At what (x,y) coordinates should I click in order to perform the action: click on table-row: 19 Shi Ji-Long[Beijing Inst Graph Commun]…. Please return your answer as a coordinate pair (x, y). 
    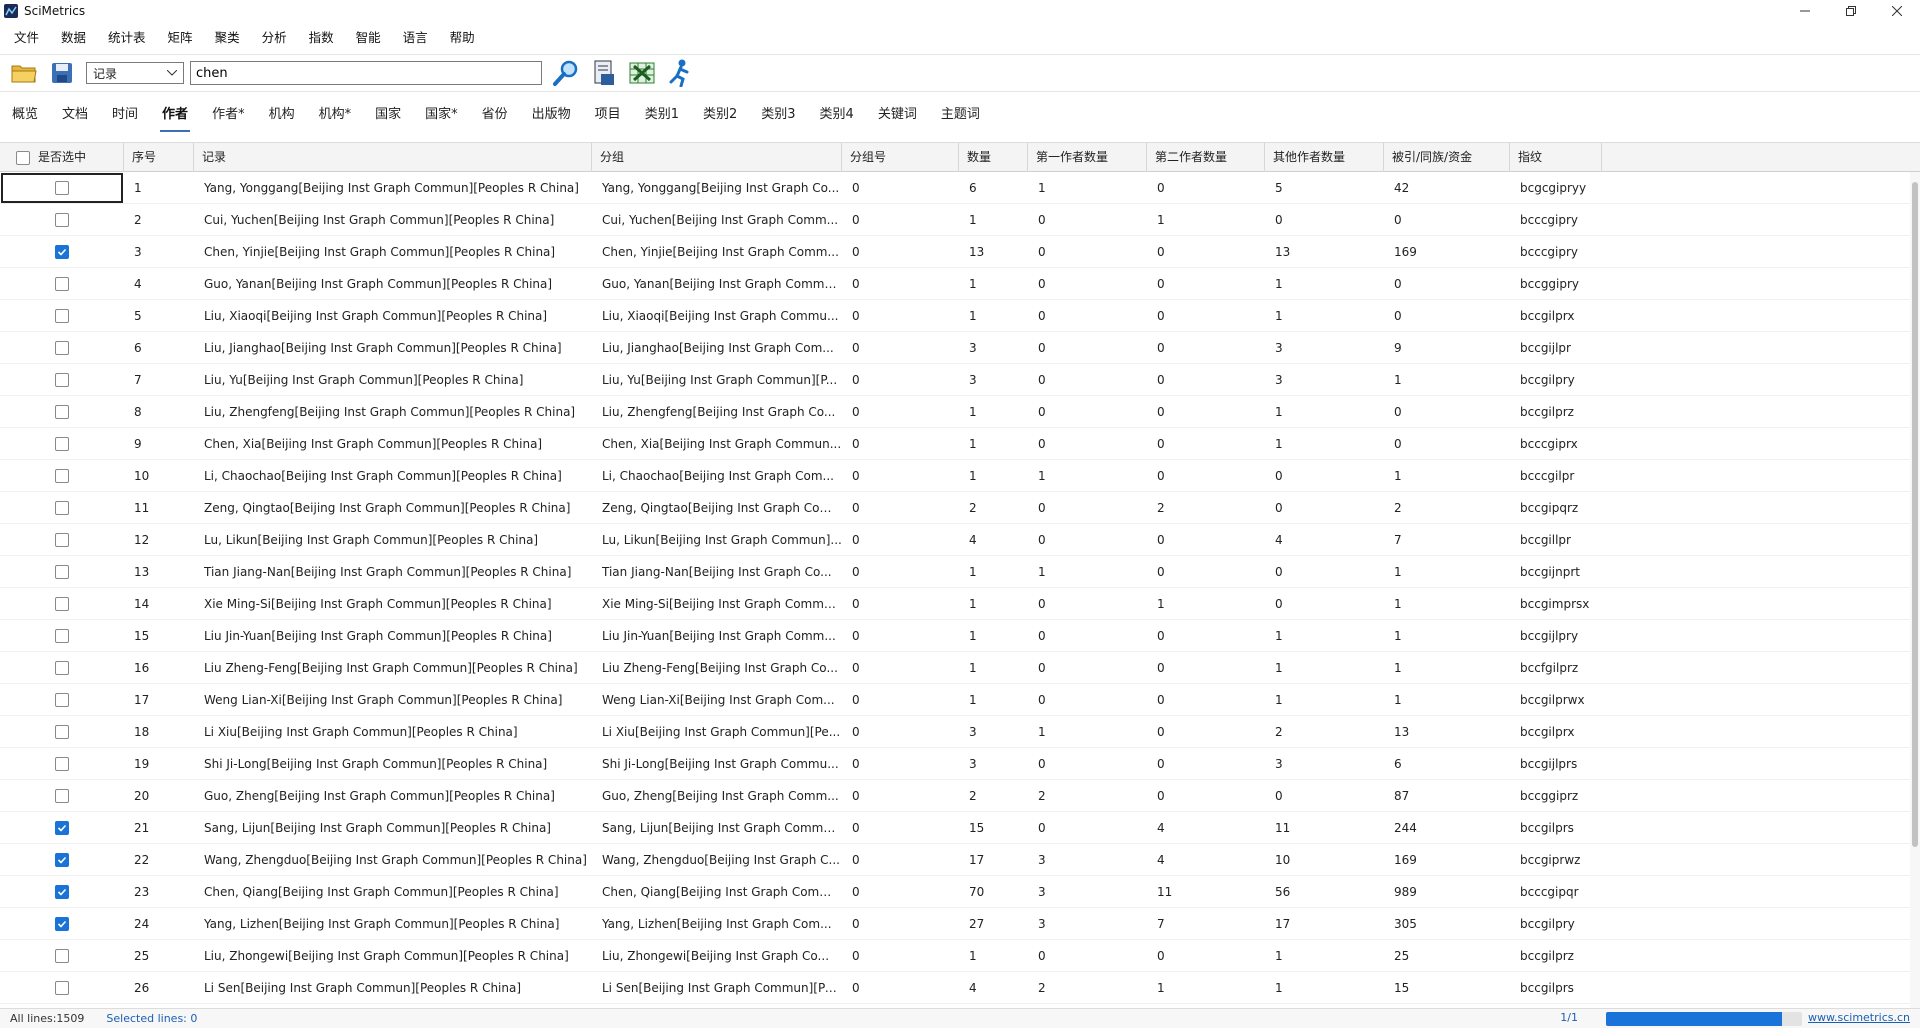
    Looking at the image, I should click on (960, 764).